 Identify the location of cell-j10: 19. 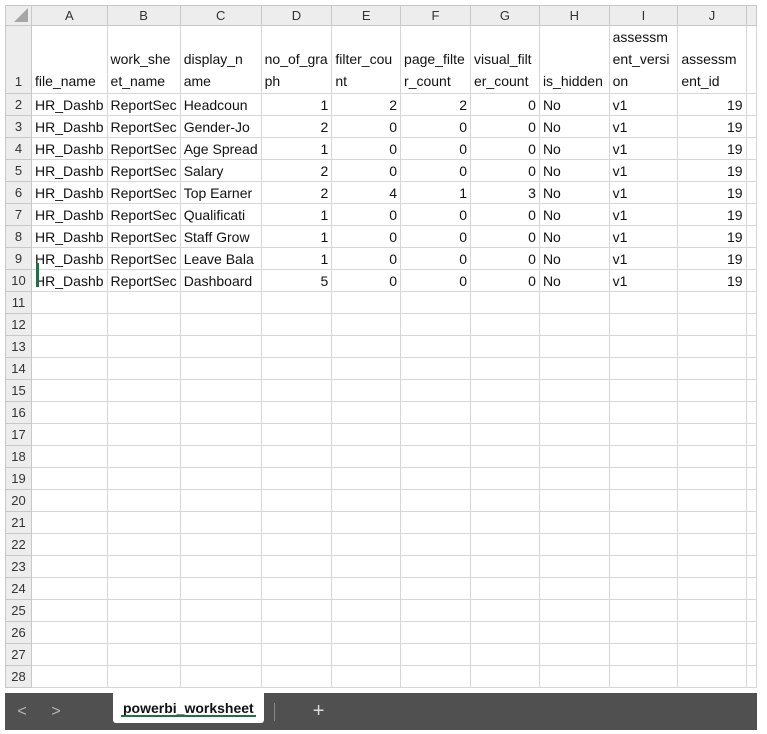
(712, 280).